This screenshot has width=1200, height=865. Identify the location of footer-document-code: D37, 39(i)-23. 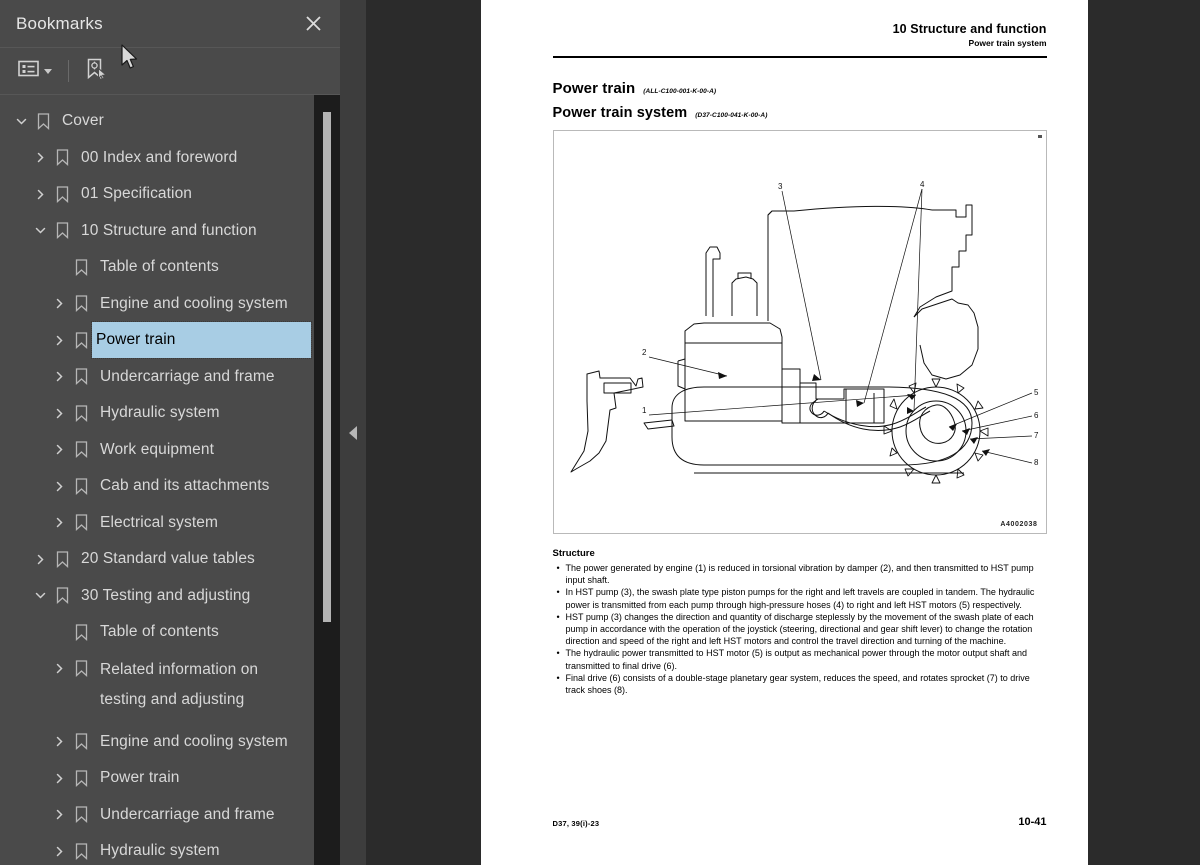
(576, 823).